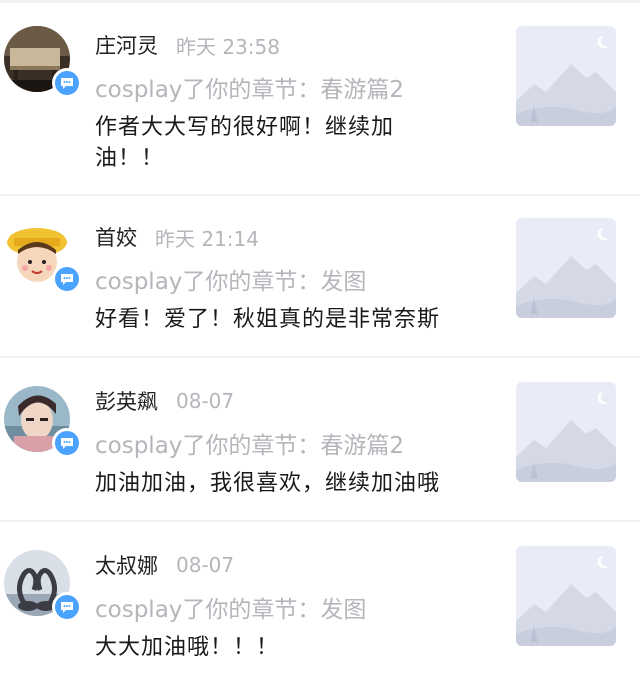 The height and width of the screenshot is (683, 640). Describe the element at coordinates (268, 319) in the screenshot. I see `comment-text: 好看！爱了！秋姐真的是非常奈斯` at that location.